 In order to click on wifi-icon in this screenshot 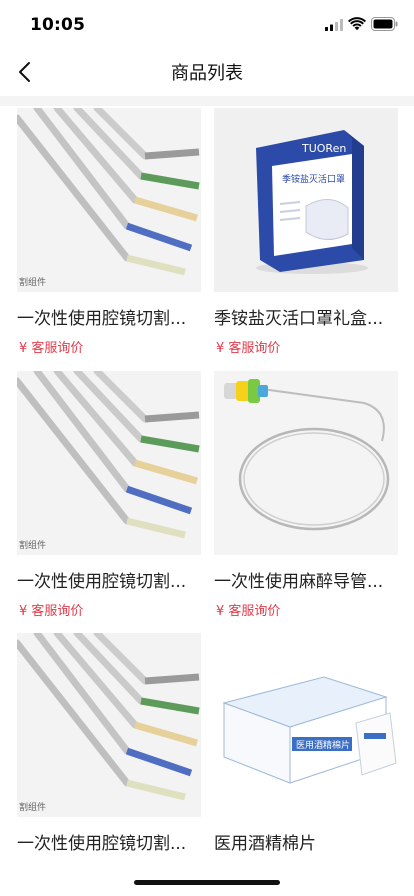, I will do `click(357, 24)`.